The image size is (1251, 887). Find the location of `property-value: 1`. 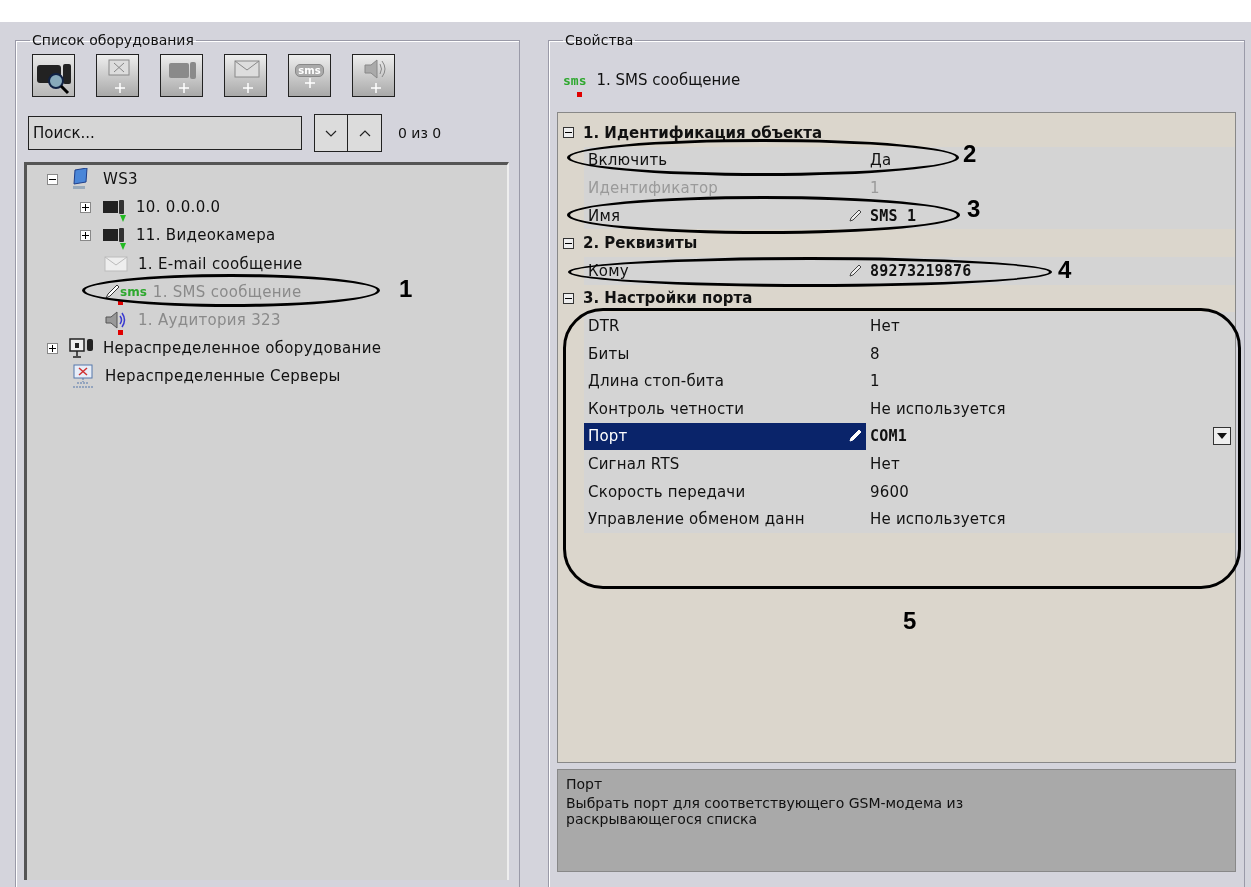

property-value: 1 is located at coordinates (875, 381).